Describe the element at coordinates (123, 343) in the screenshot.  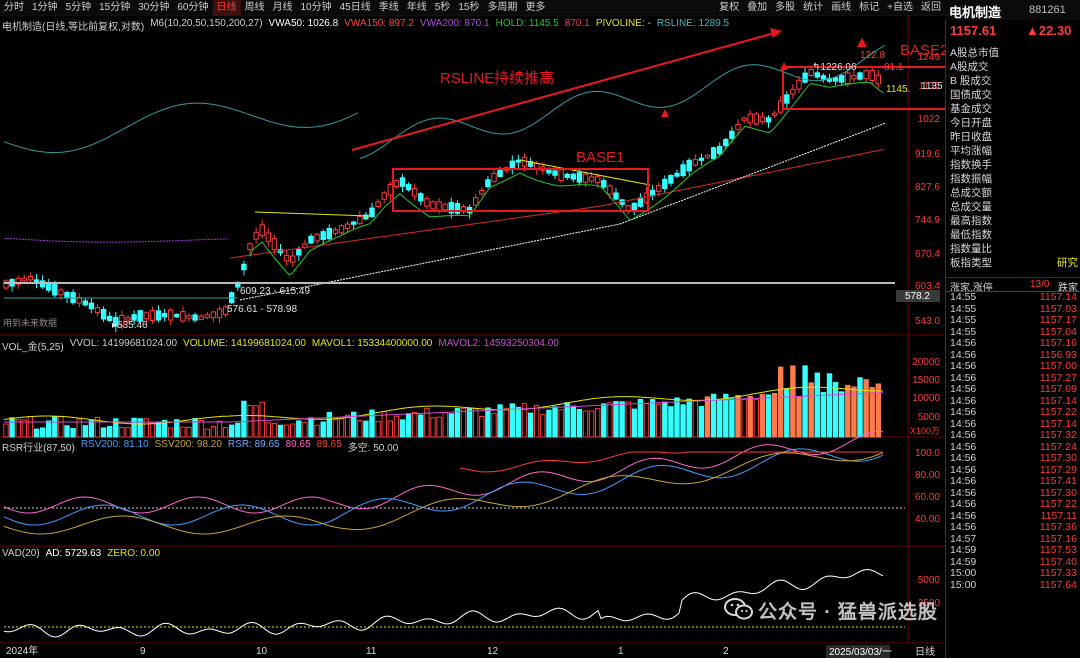
I see `vvol-label: VVOL: 14199681024.00` at that location.